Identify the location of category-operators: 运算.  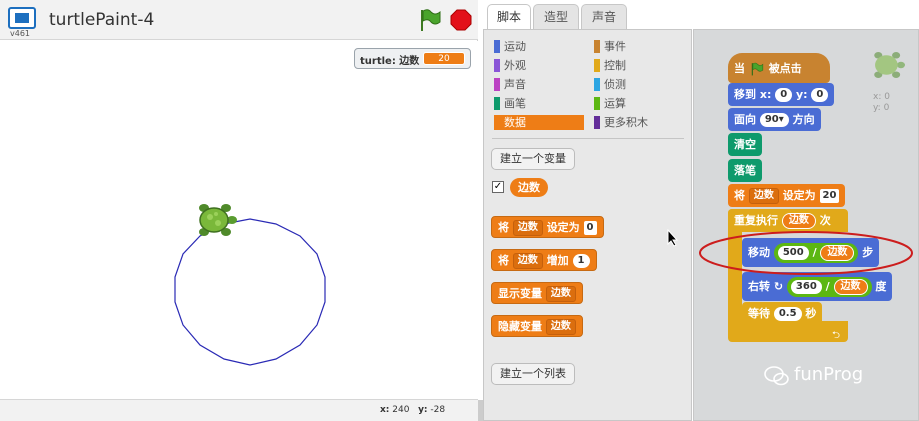
(610, 103).